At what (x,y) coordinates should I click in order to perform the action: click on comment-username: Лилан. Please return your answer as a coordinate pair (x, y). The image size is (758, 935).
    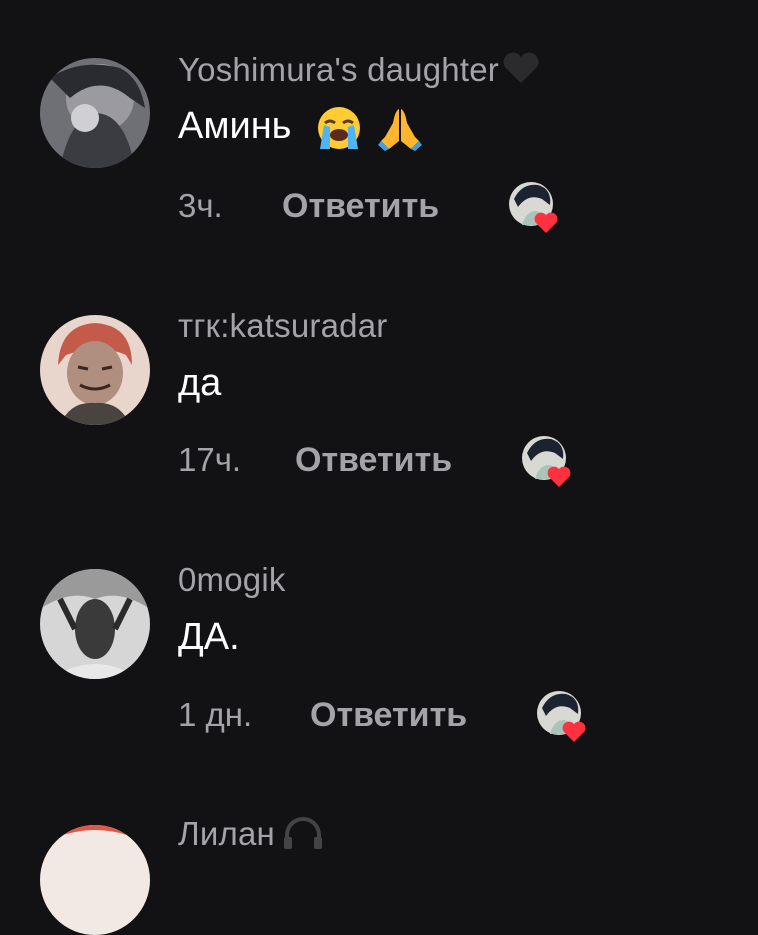
    Looking at the image, I should click on (250, 834).